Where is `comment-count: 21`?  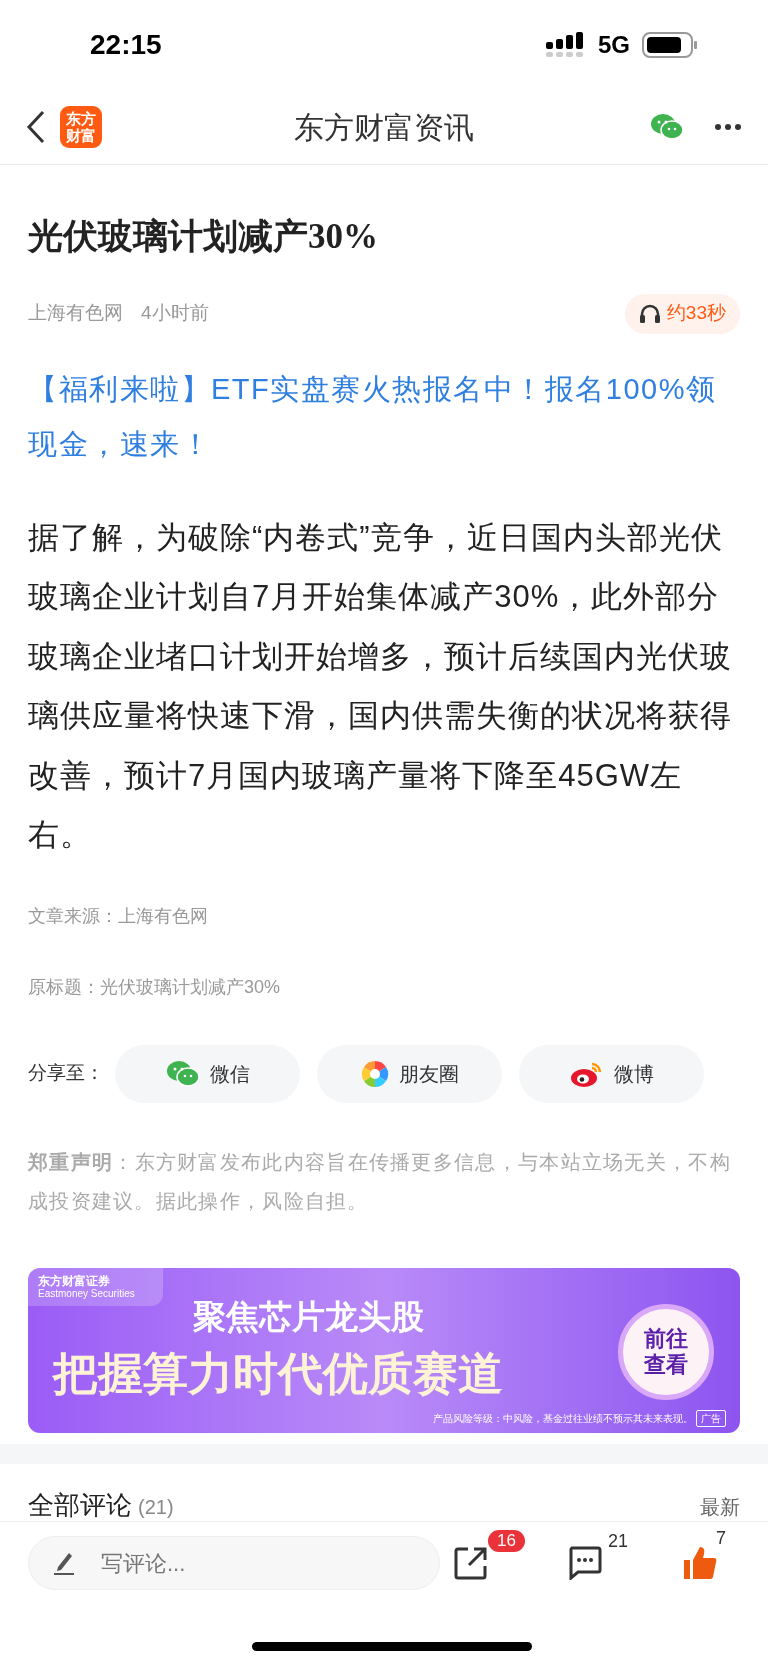 comment-count: 21 is located at coordinates (618, 1541).